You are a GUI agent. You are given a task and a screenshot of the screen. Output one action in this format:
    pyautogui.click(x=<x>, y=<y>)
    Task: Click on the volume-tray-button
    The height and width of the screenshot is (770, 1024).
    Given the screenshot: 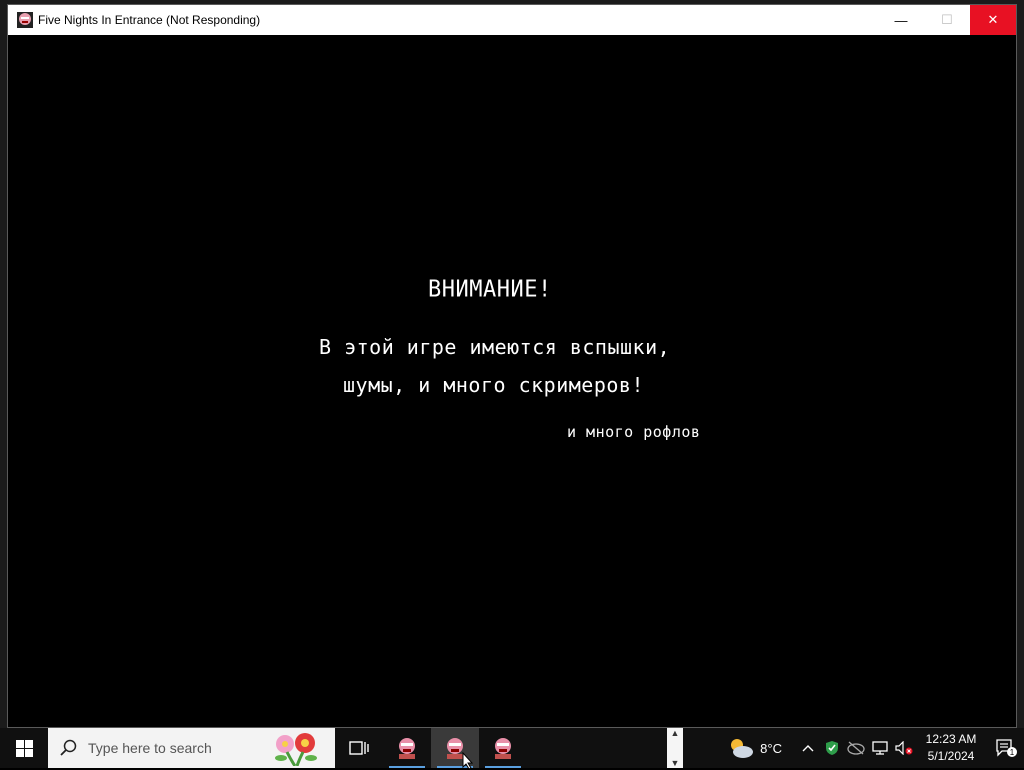 What is the action you would take?
    pyautogui.click(x=904, y=748)
    